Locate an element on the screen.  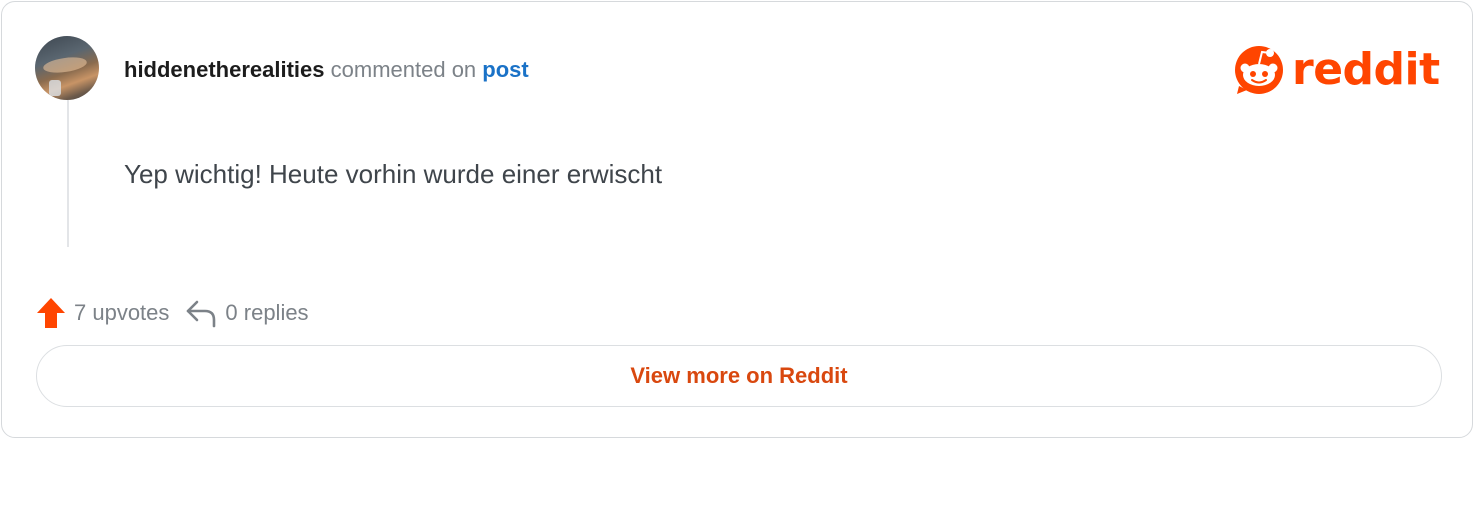
comment-header: hiddenetherealities commented on post is located at coordinates (326, 70).